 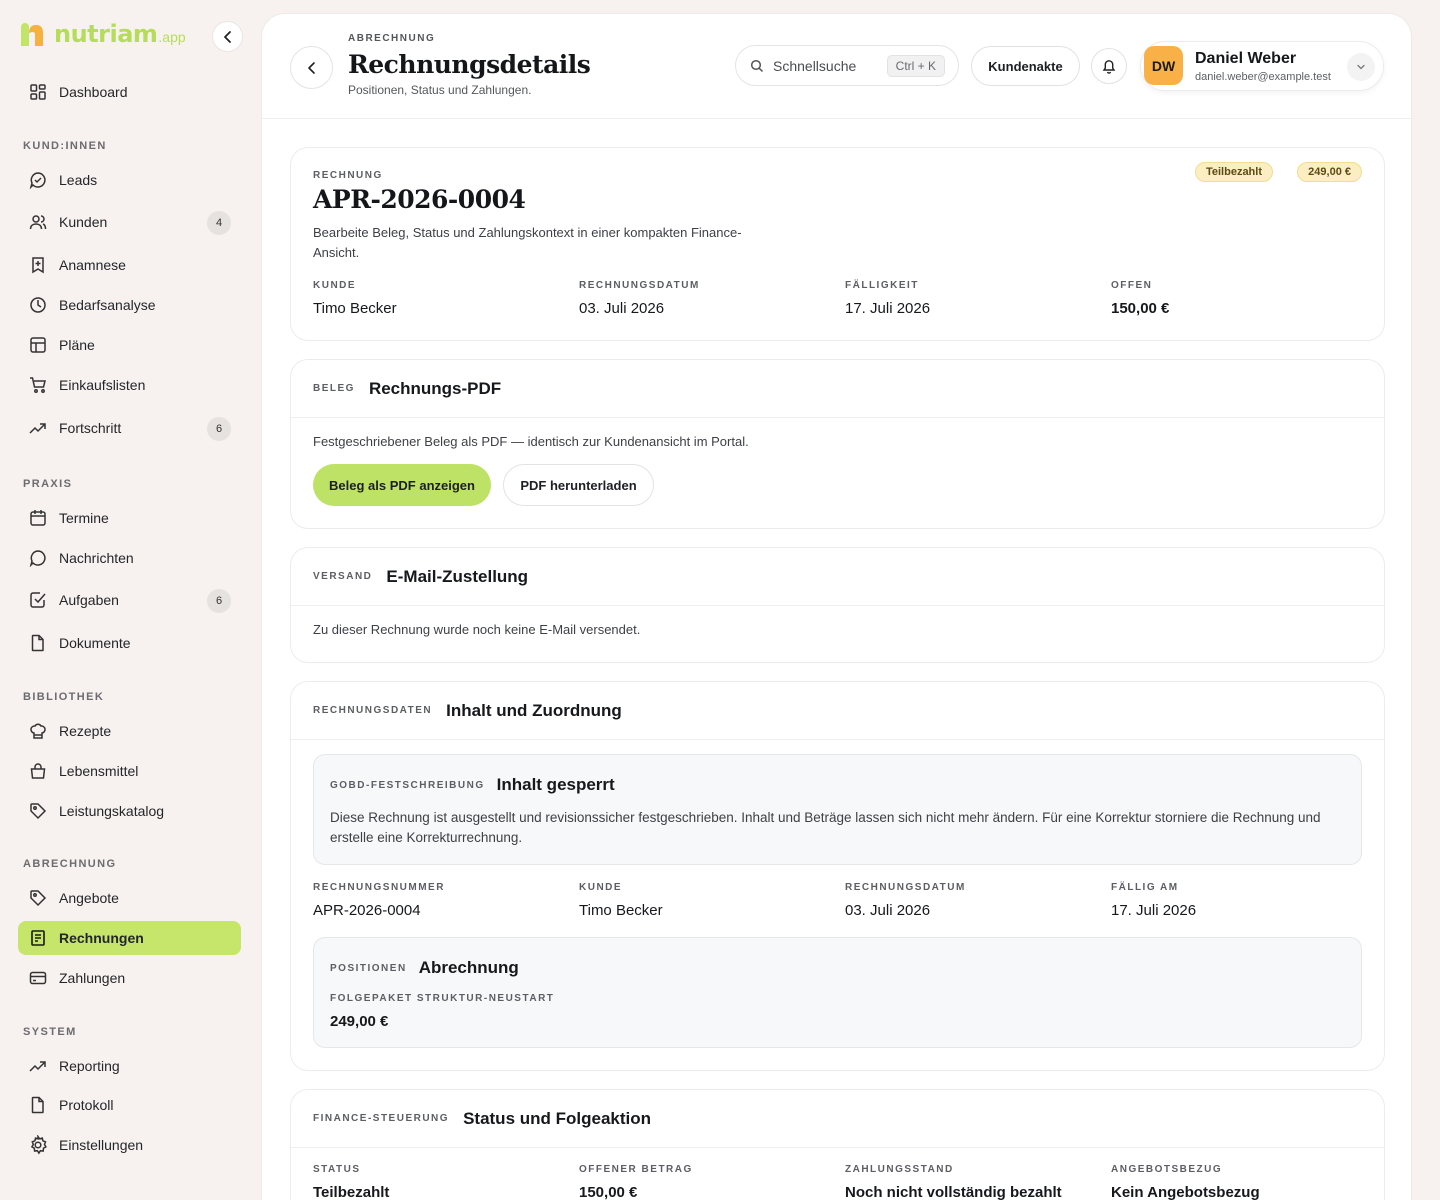 I want to click on notifications-button, so click(x=1109, y=66).